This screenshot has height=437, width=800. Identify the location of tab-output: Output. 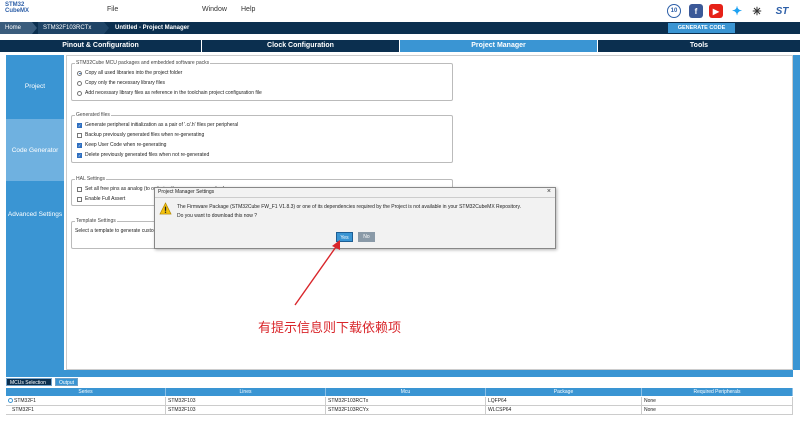
(66, 382).